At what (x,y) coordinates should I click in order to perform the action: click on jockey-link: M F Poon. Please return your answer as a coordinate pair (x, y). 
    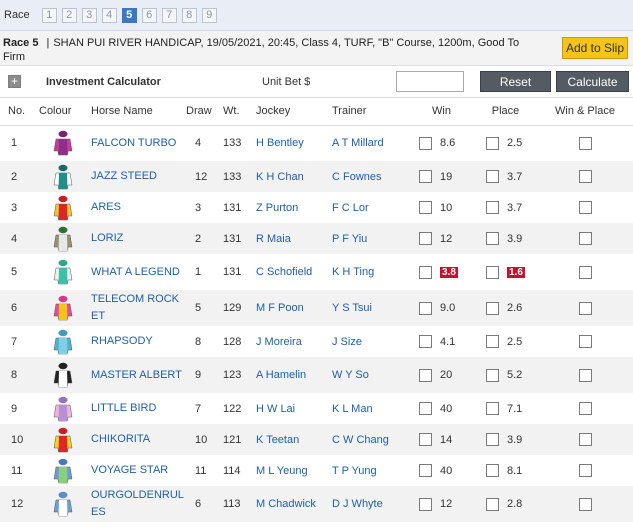
    Looking at the image, I should click on (291, 308).